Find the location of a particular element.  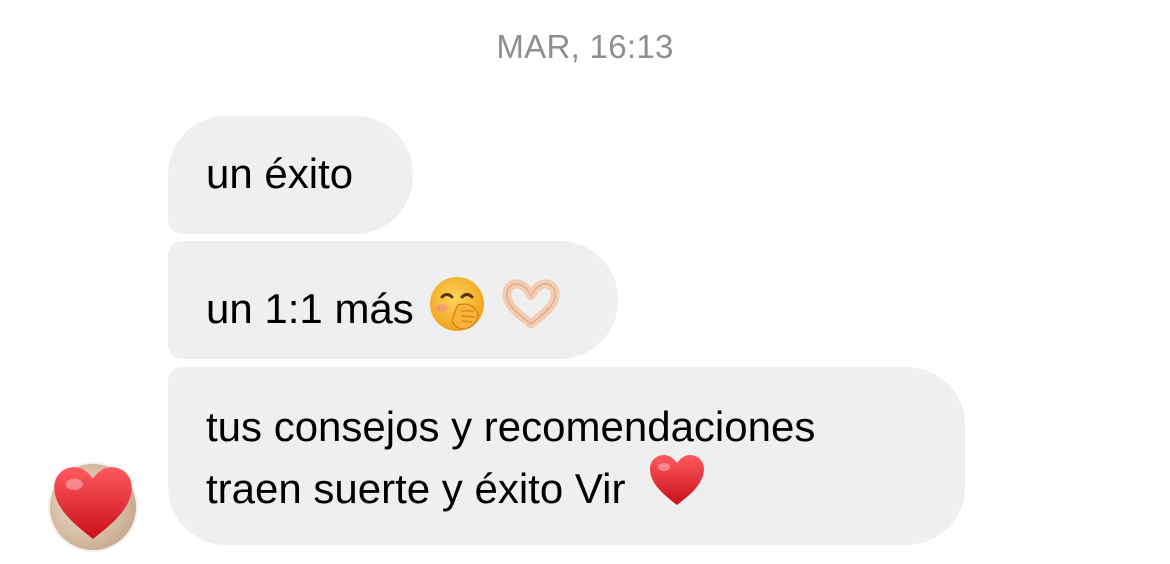

message-bubble: un 1:1 más is located at coordinates (393, 300).